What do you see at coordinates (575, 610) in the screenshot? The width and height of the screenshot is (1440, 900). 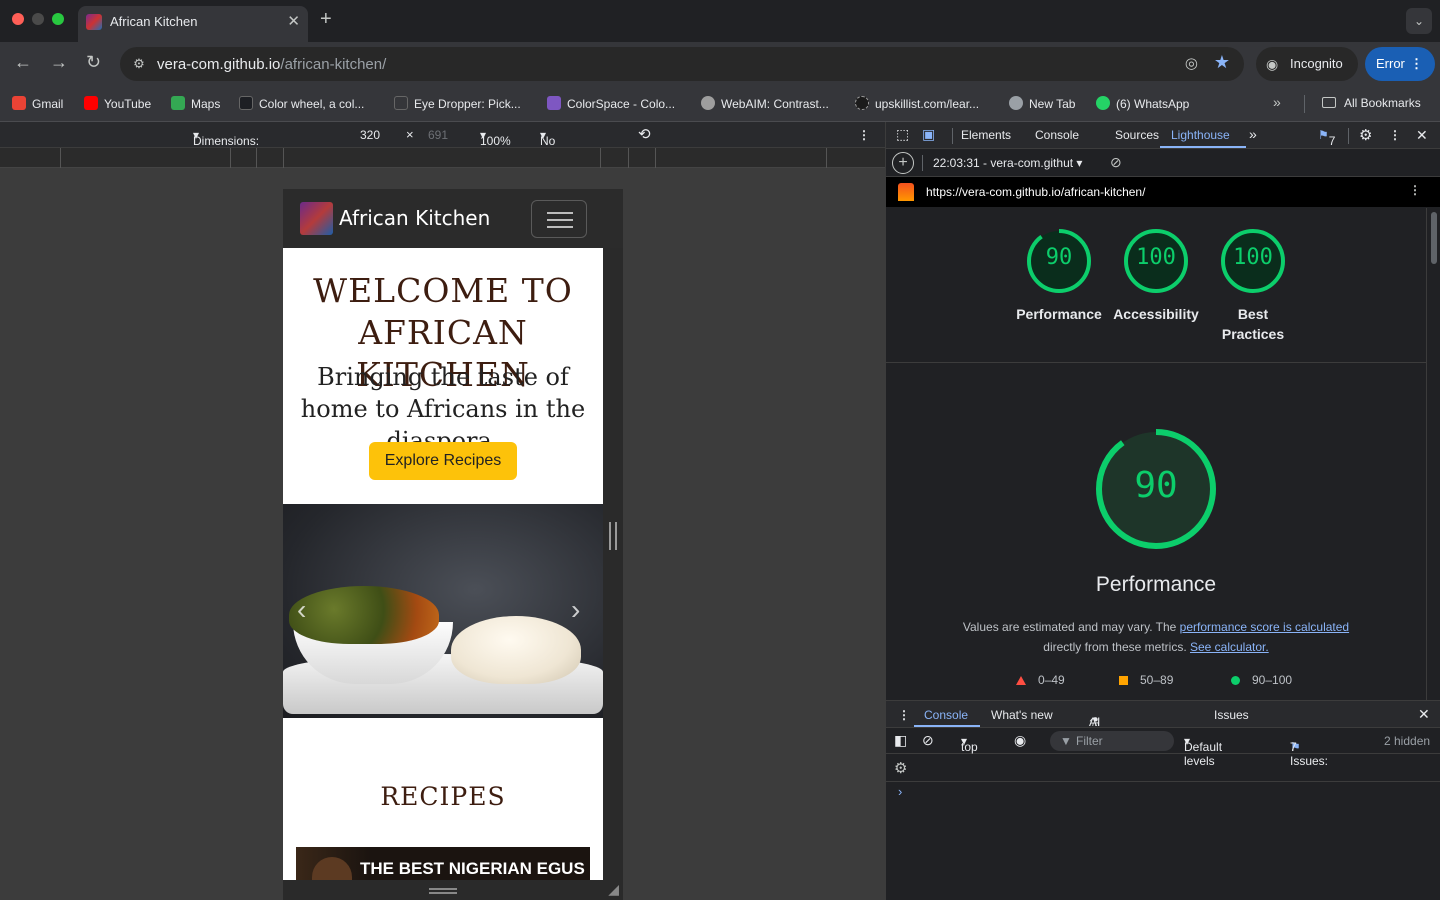 I see `carousel-next-icon: ›` at bounding box center [575, 610].